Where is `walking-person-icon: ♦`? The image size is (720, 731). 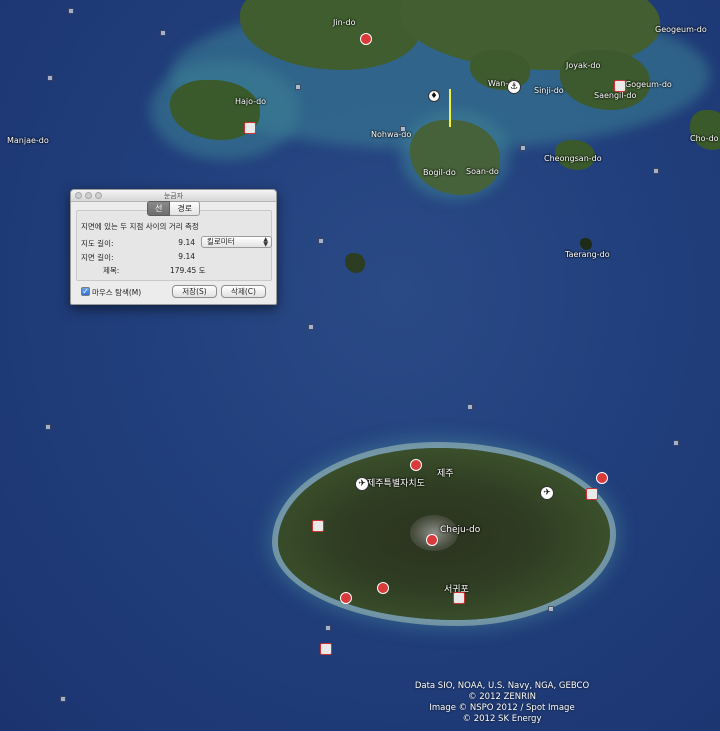
walking-person-icon: ♦ is located at coordinates (434, 96).